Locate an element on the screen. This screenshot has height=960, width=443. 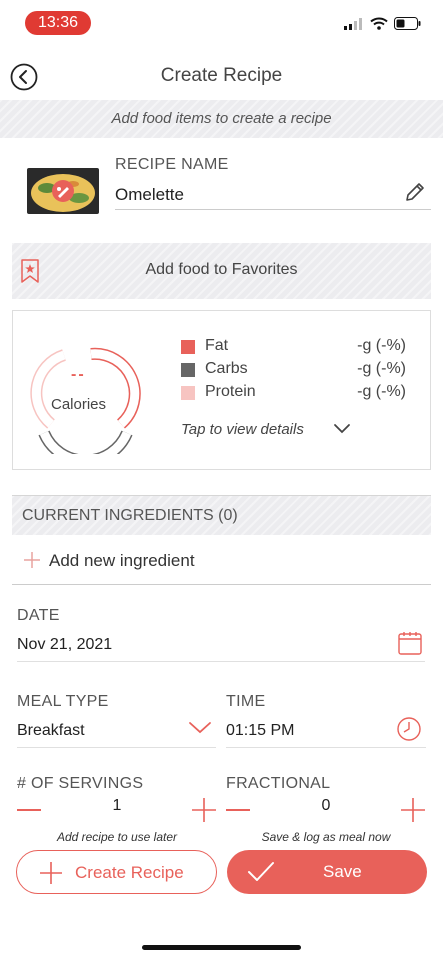
fractional-stepper: 0 is located at coordinates (326, 810).